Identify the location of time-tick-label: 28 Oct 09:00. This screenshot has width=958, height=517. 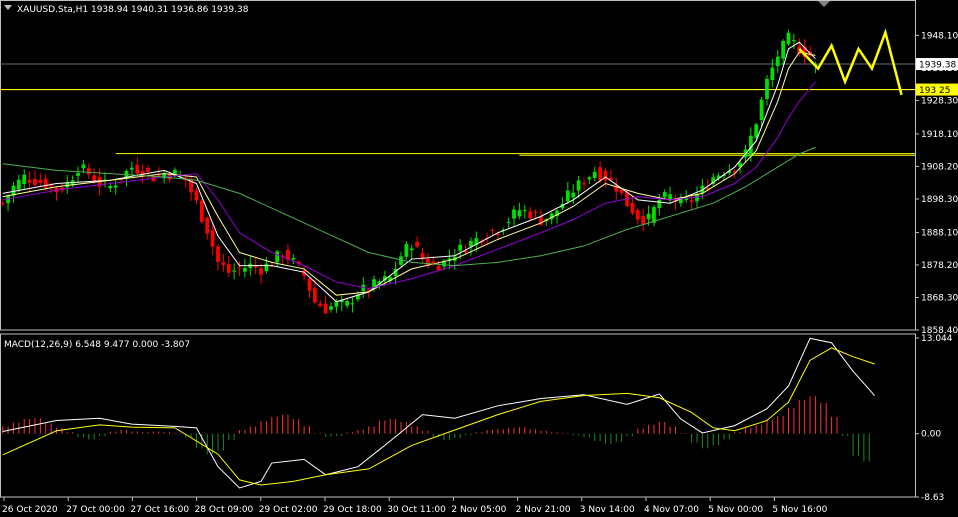
(224, 510).